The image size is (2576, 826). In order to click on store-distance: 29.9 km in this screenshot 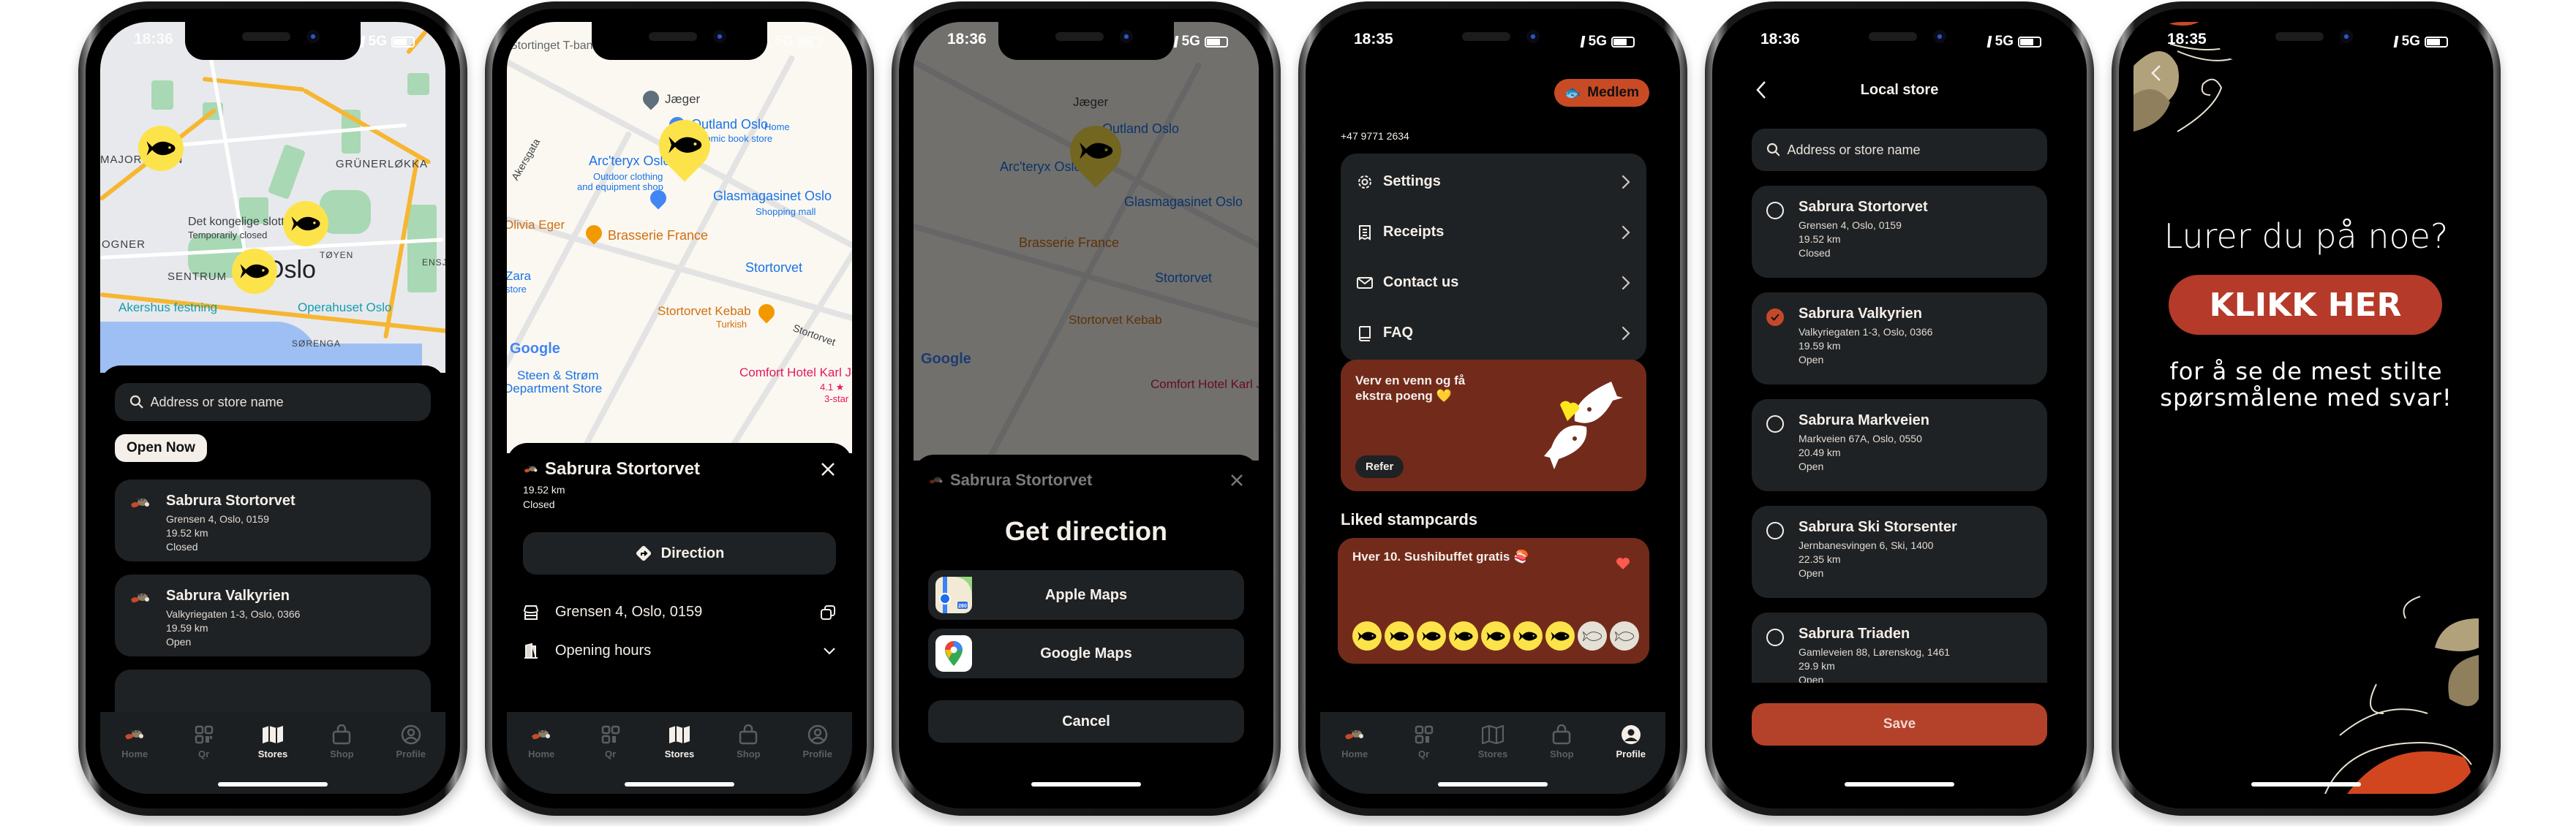, I will do `click(1817, 666)`.